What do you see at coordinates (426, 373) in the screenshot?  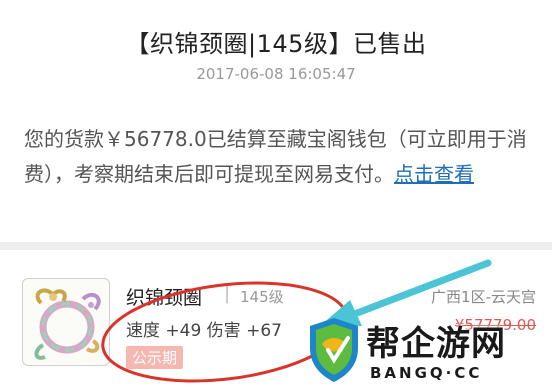 I see `watermark-domain: BANGQ·CC` at bounding box center [426, 373].